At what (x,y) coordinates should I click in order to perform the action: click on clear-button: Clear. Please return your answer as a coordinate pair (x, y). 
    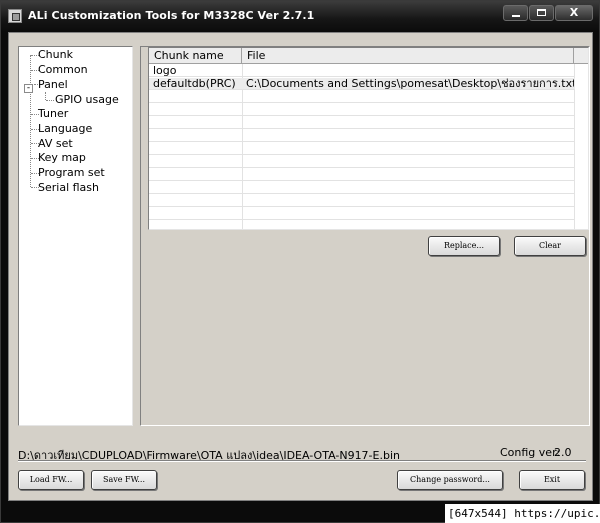
    Looking at the image, I should click on (550, 246).